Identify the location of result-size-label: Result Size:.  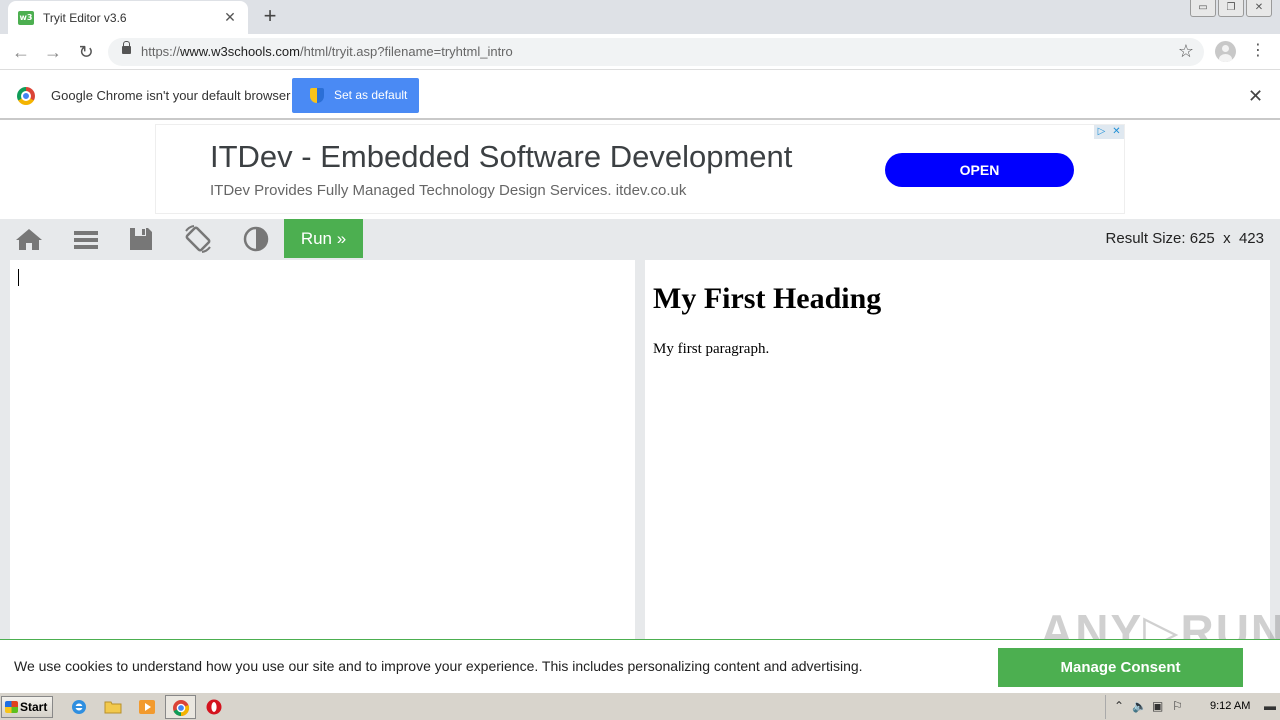
(1145, 238).